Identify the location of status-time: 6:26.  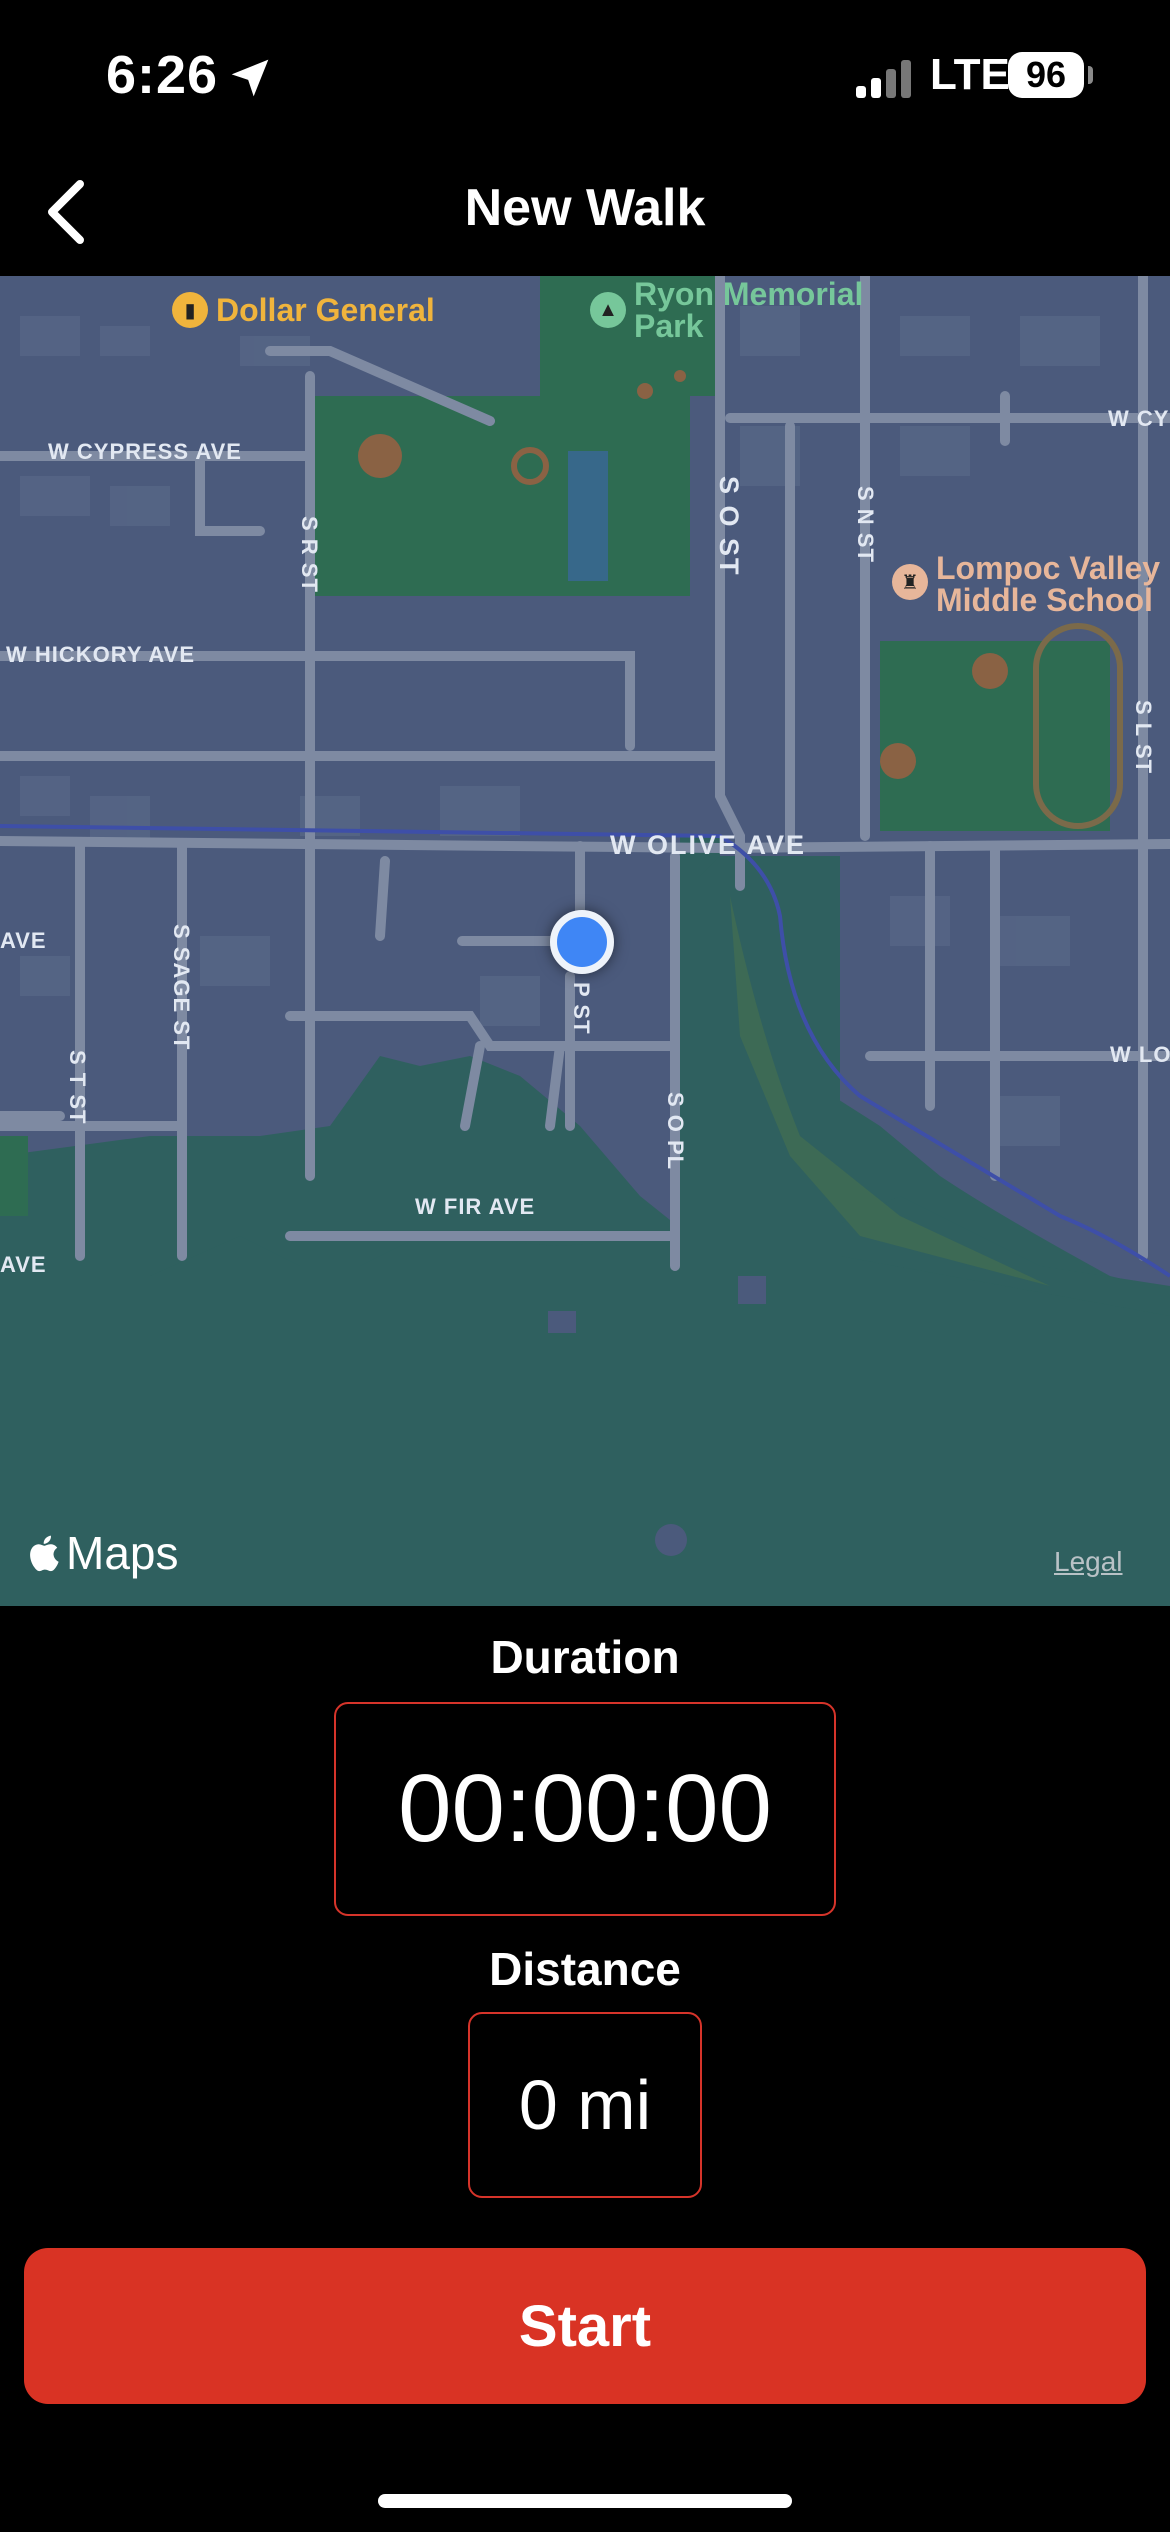
(162, 75).